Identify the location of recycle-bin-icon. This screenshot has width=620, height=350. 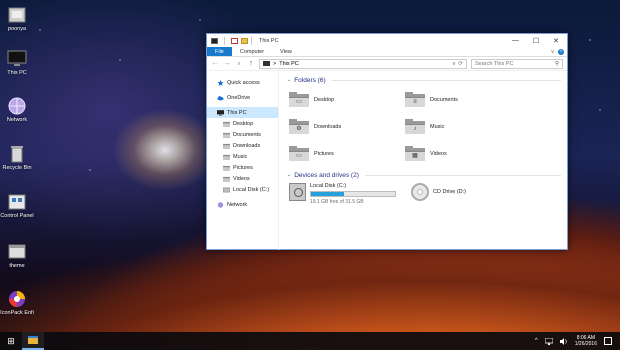
(17, 154).